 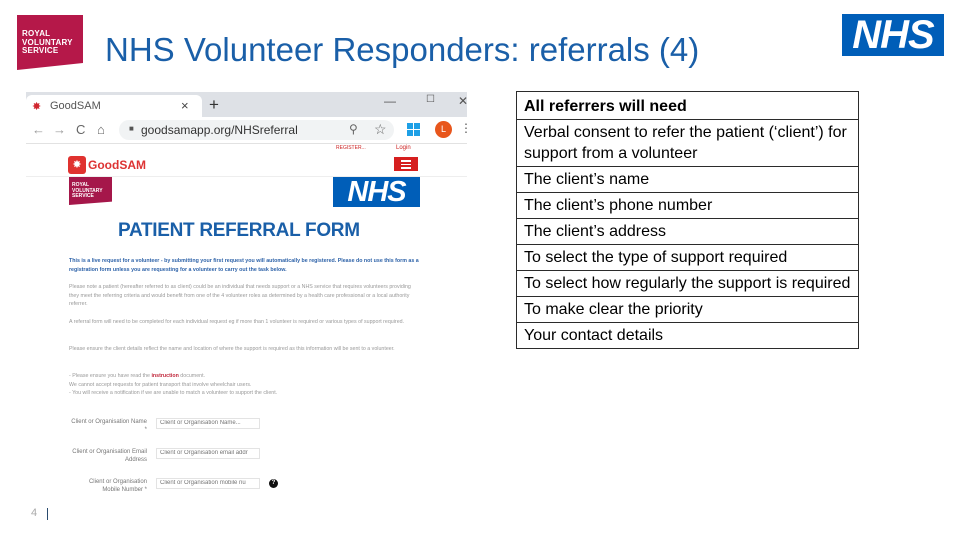 What do you see at coordinates (273, 483) in the screenshot?
I see `help-icon: ?` at bounding box center [273, 483].